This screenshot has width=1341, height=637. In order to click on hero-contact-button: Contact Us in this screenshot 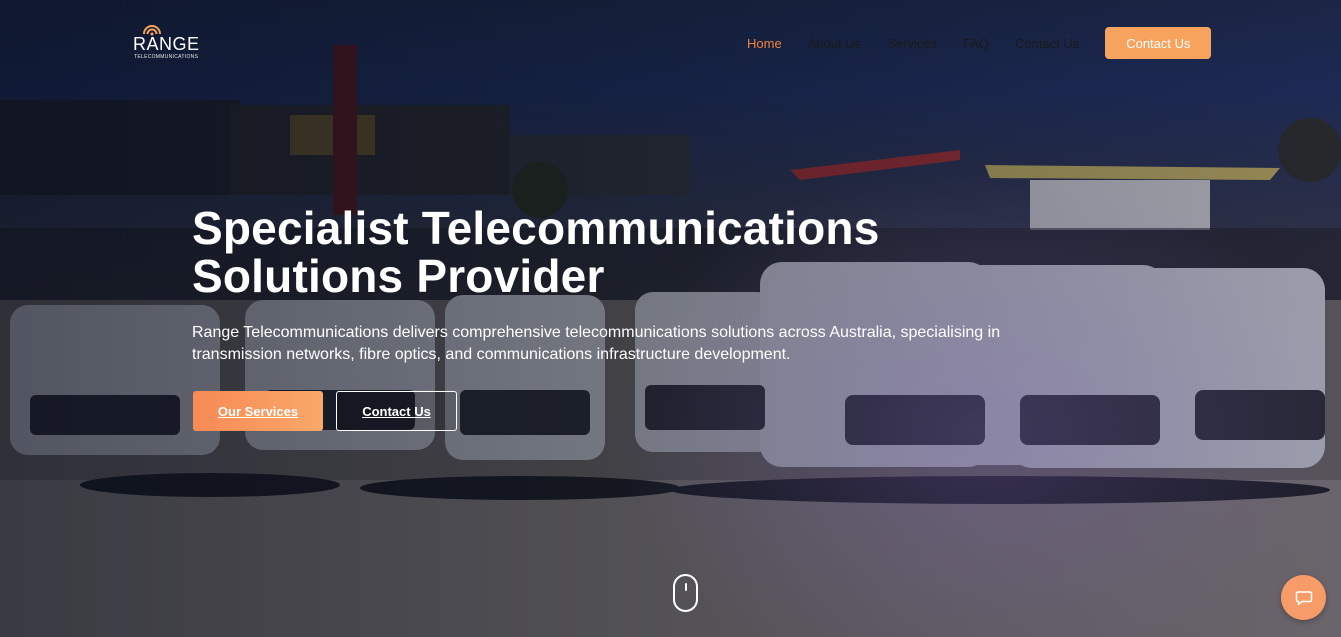, I will do `click(396, 411)`.